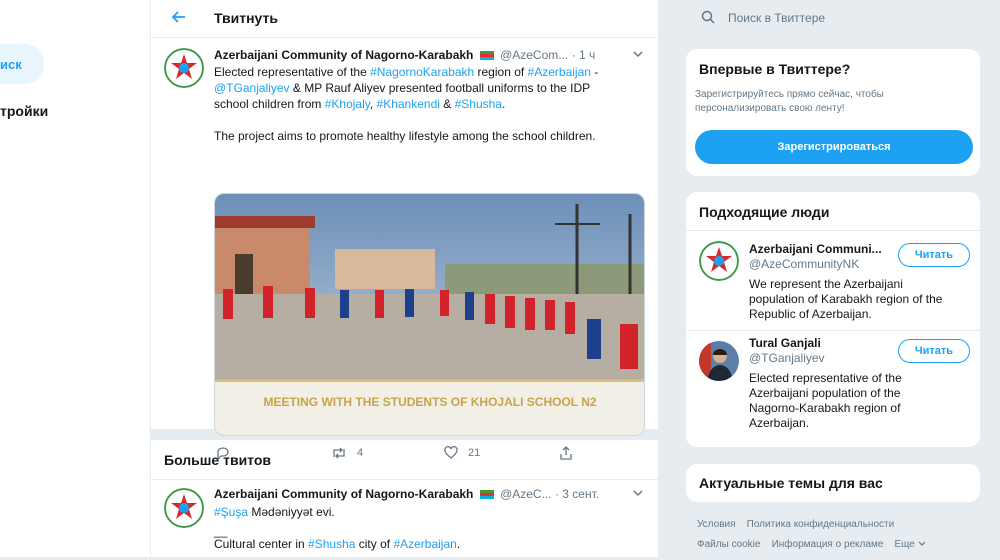 Image resolution: width=1000 pixels, height=560 pixels. Describe the element at coordinates (834, 147) in the screenshot. I see `signup-button: Зарегистрироваться` at that location.